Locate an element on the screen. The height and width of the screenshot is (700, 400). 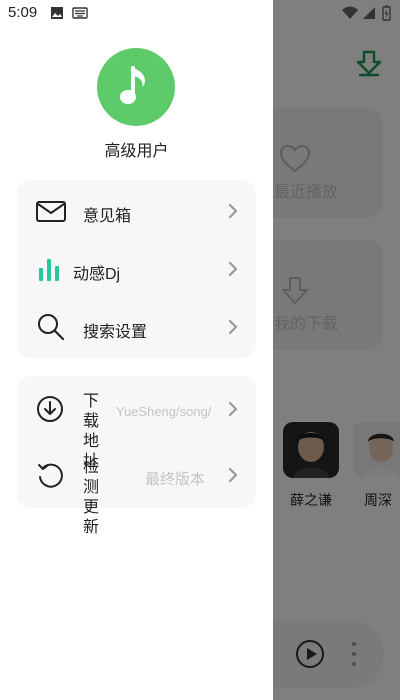
user-avatar is located at coordinates (136, 87).